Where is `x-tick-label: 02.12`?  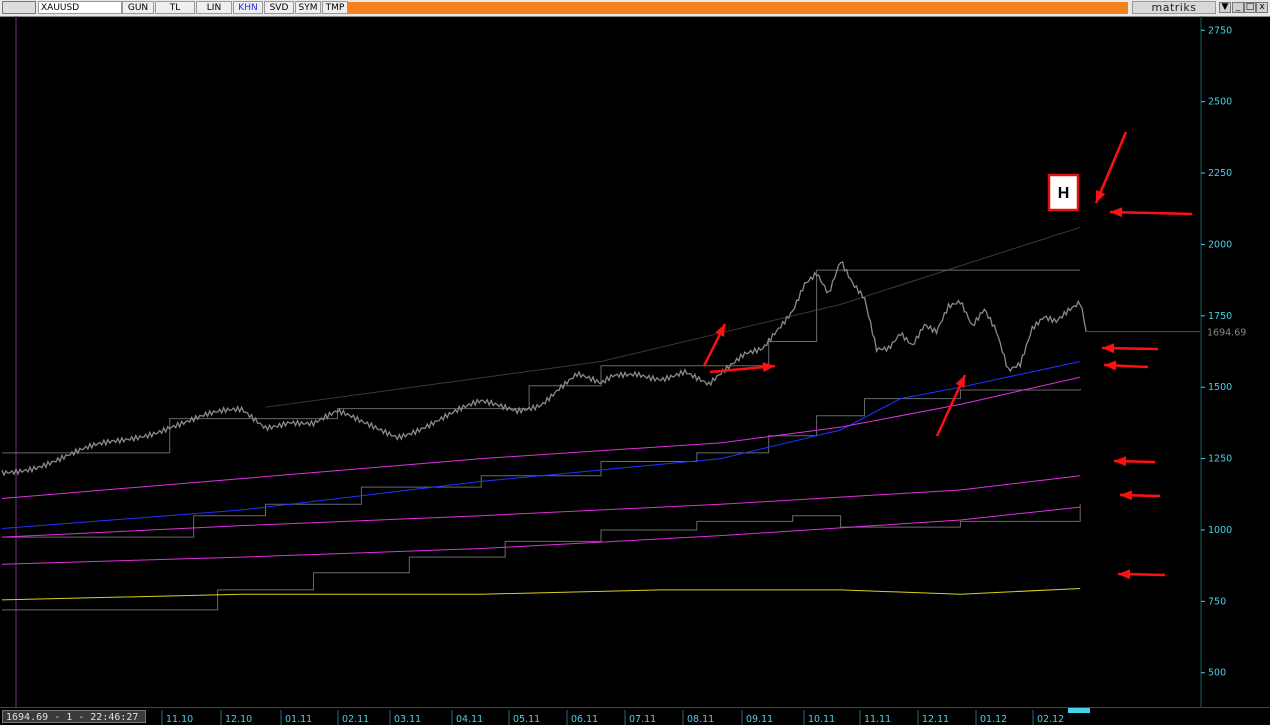 x-tick-label: 02.12 is located at coordinates (1050, 719).